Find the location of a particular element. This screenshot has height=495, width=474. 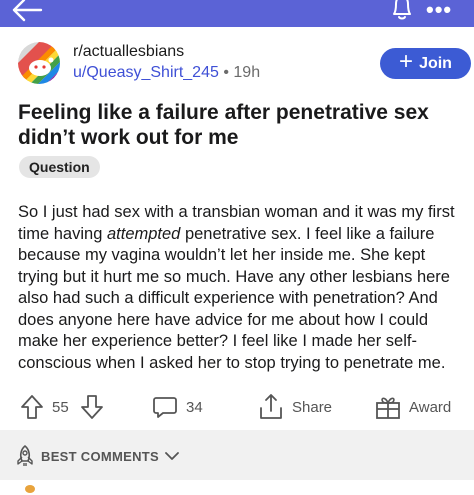

post-age: 19h is located at coordinates (247, 72).